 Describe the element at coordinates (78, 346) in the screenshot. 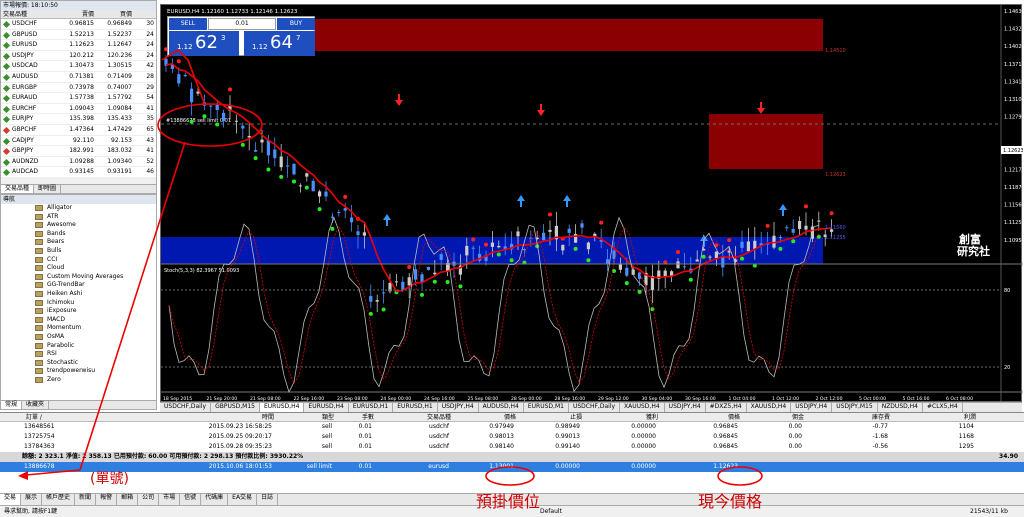

I see `navigator-item: Parabolic` at that location.